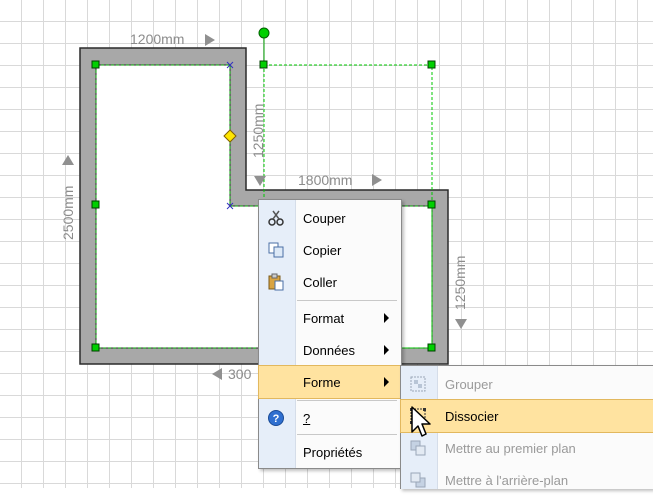  What do you see at coordinates (418, 480) in the screenshot?
I see `send-back-icon` at bounding box center [418, 480].